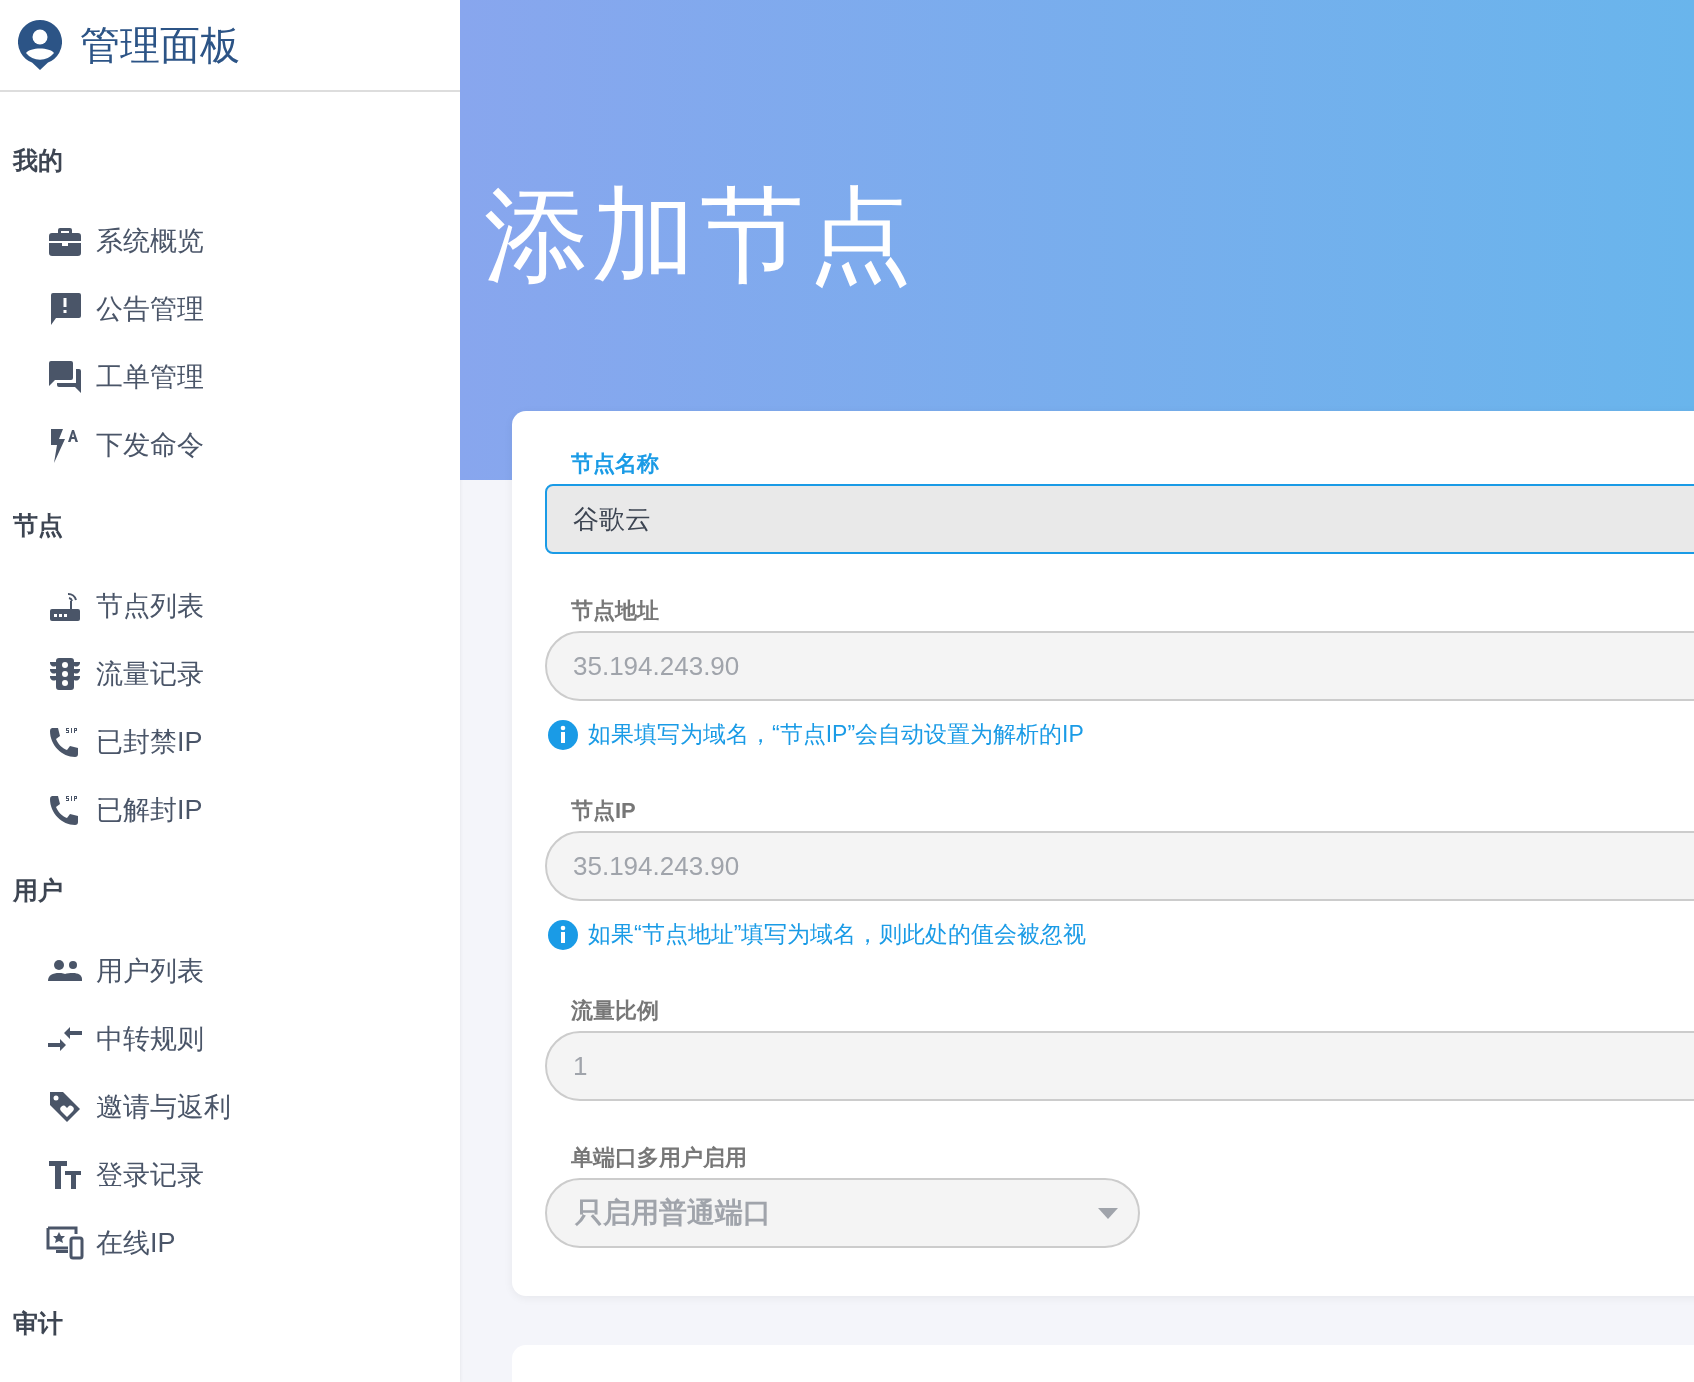 The width and height of the screenshot is (1694, 1382). I want to click on chat-icon, so click(65, 377).